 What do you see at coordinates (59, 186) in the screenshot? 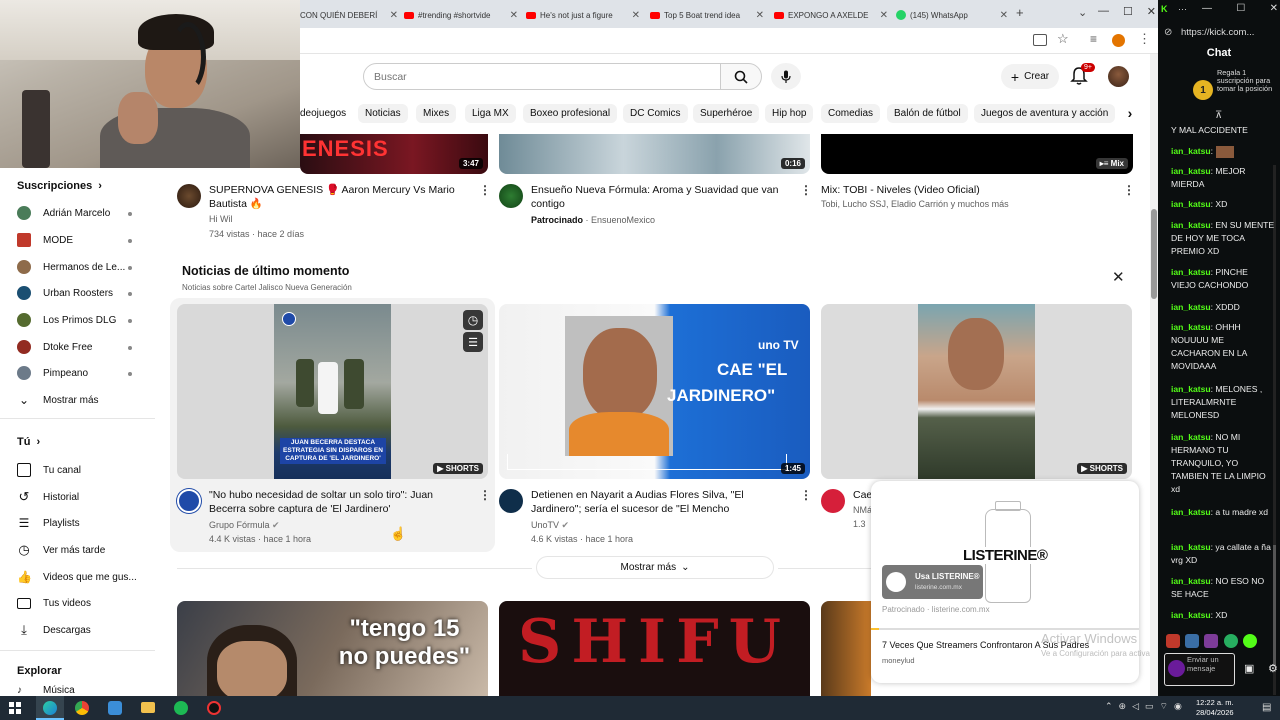
I see `subscriptions-heading: Suscripciones ›` at bounding box center [59, 186].